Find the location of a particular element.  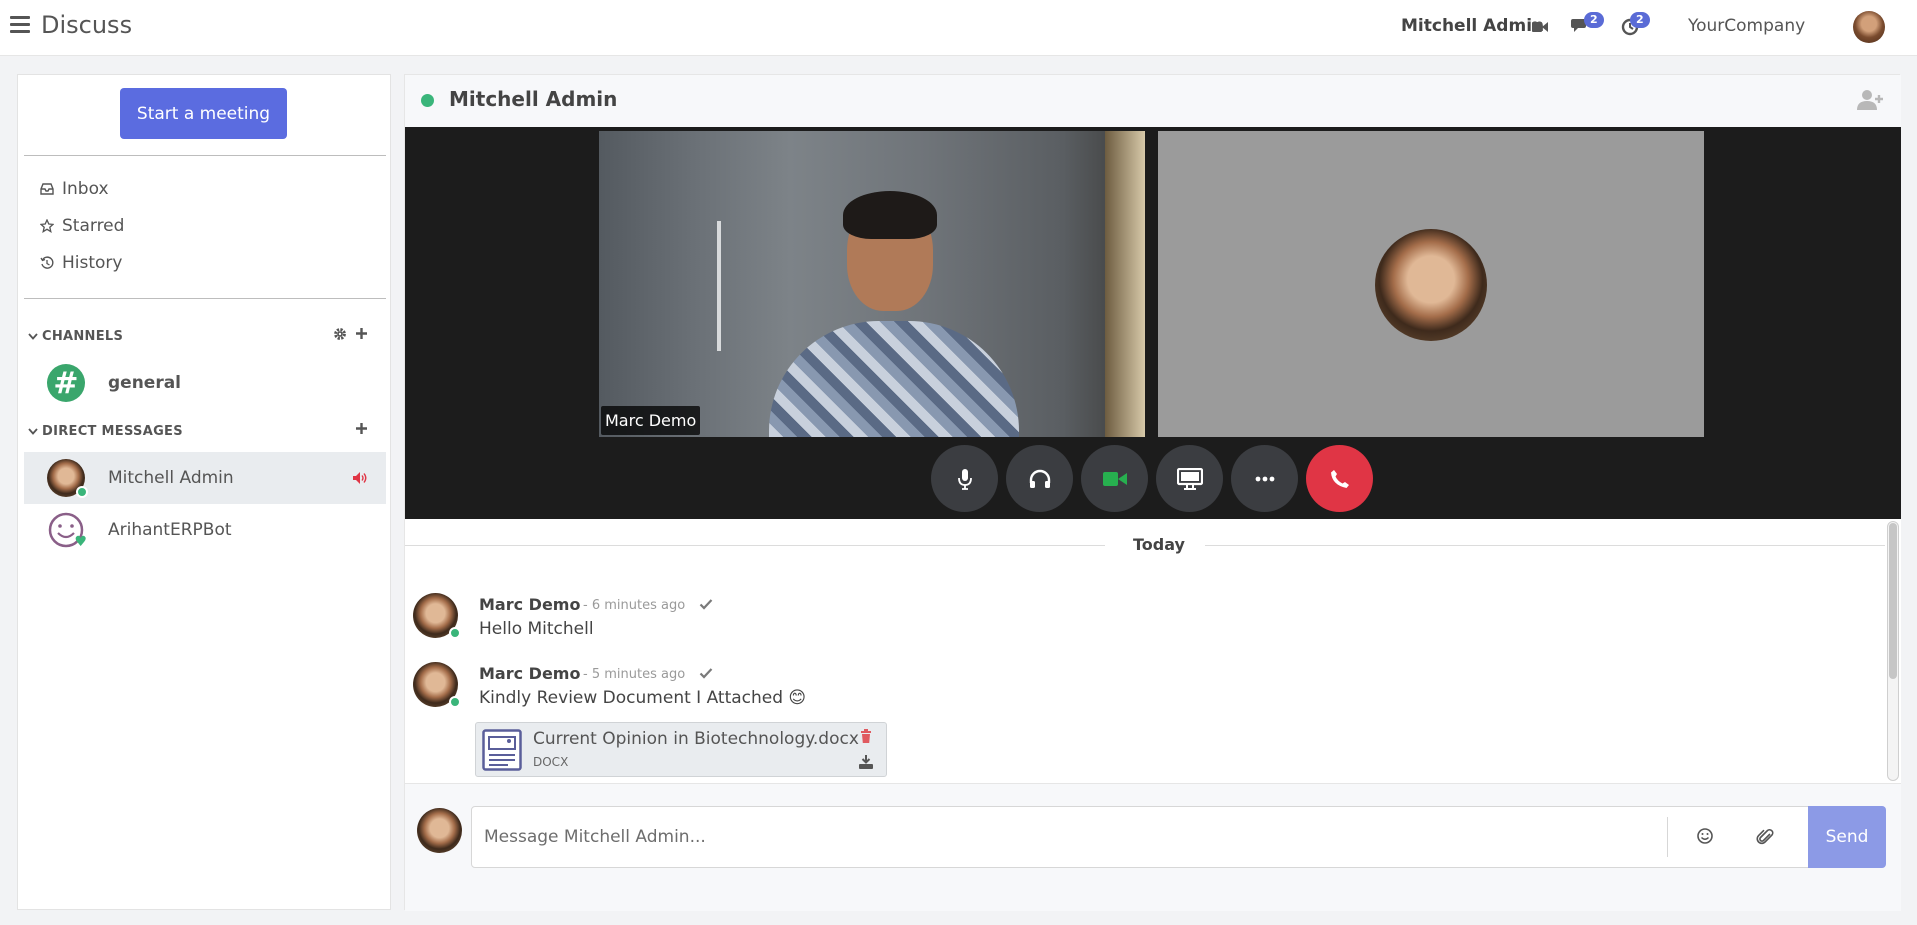

sidebar-item-general: # general is located at coordinates (205, 383).